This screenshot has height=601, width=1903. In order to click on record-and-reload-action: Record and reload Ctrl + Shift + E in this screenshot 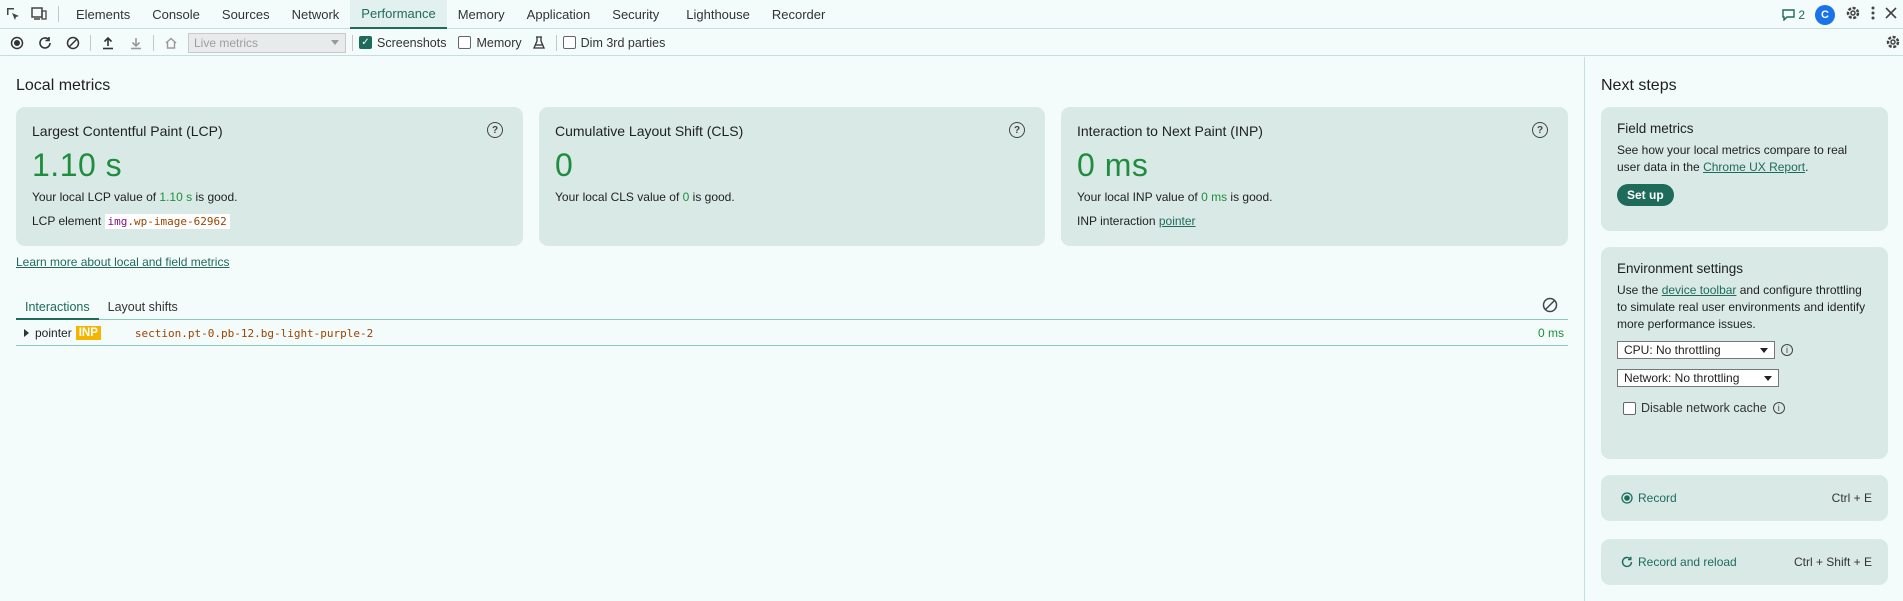, I will do `click(1744, 562)`.